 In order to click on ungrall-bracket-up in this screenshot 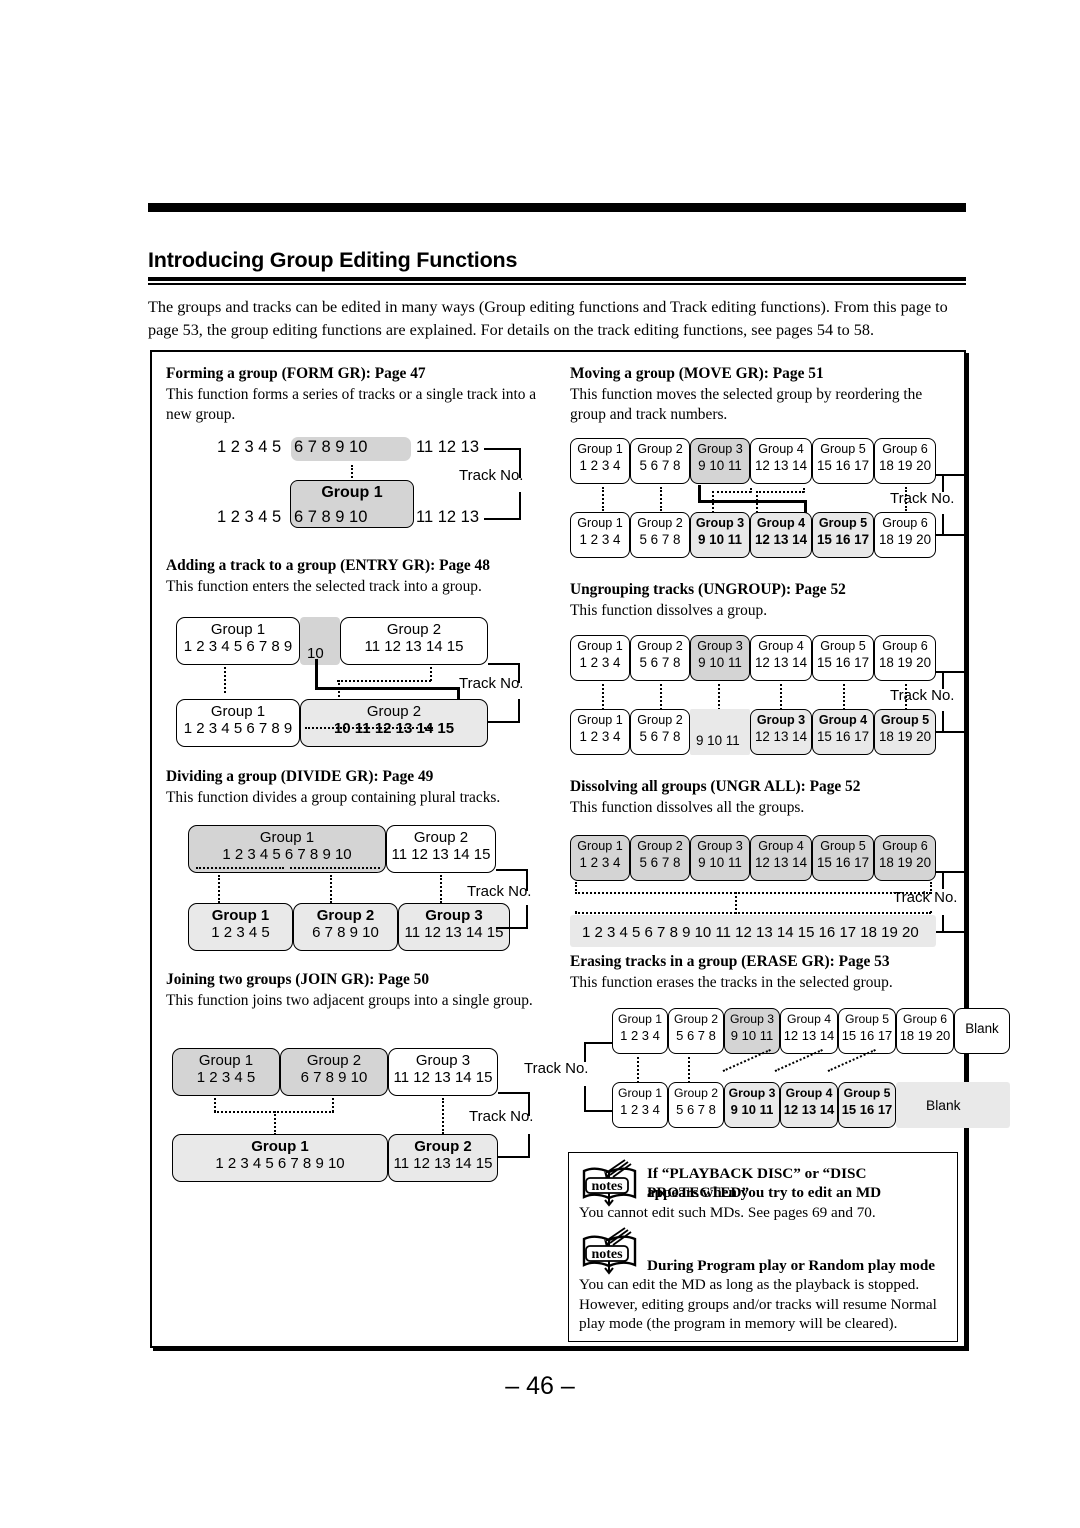, I will do `click(943, 880)`.